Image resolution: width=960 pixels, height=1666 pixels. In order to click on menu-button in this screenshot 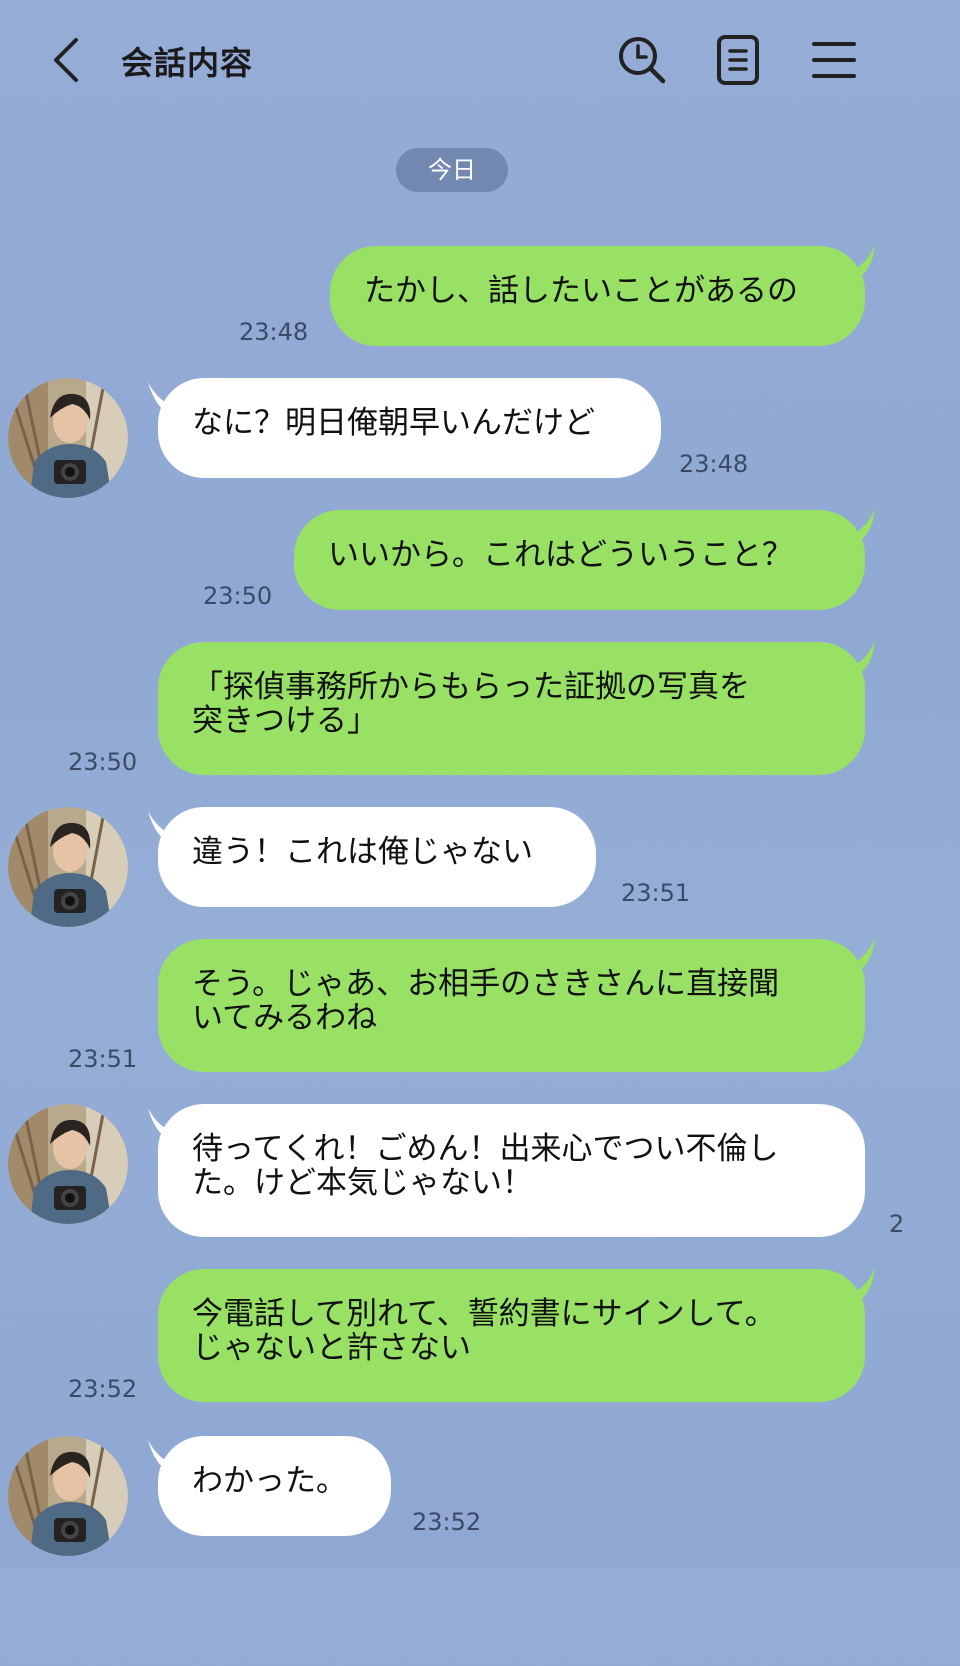, I will do `click(834, 60)`.